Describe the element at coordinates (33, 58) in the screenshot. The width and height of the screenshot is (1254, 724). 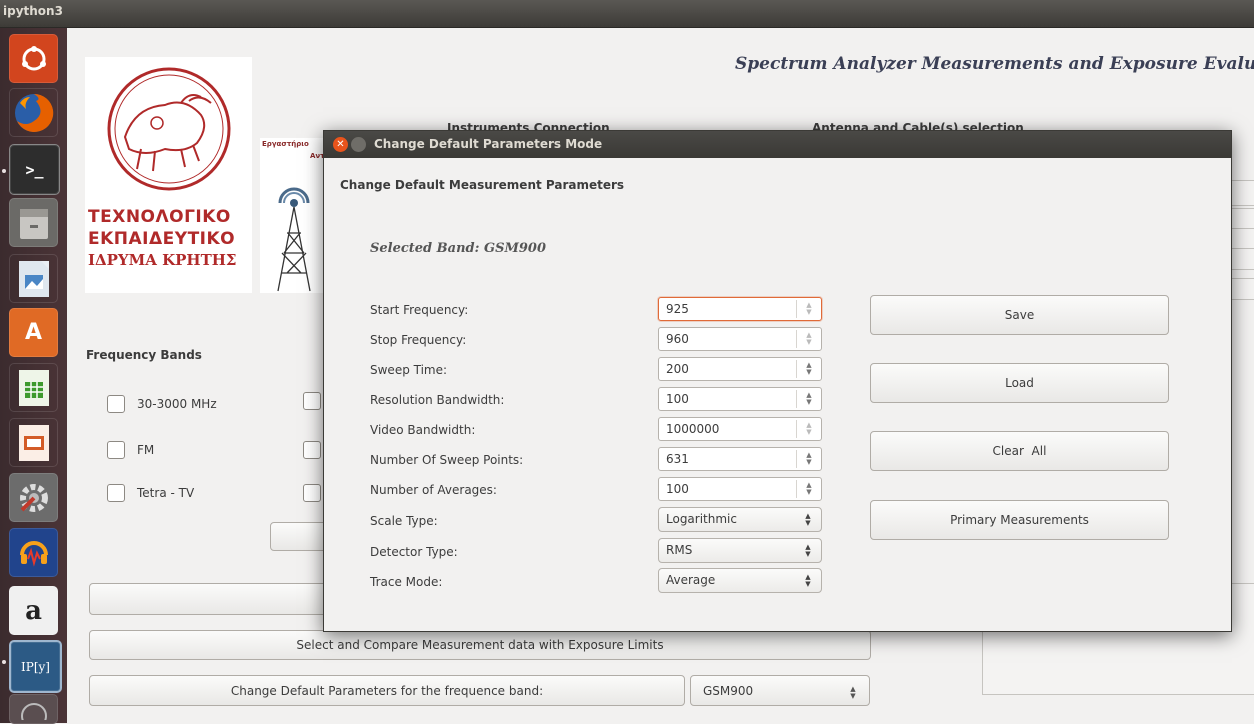
I see `dash-icon` at that location.